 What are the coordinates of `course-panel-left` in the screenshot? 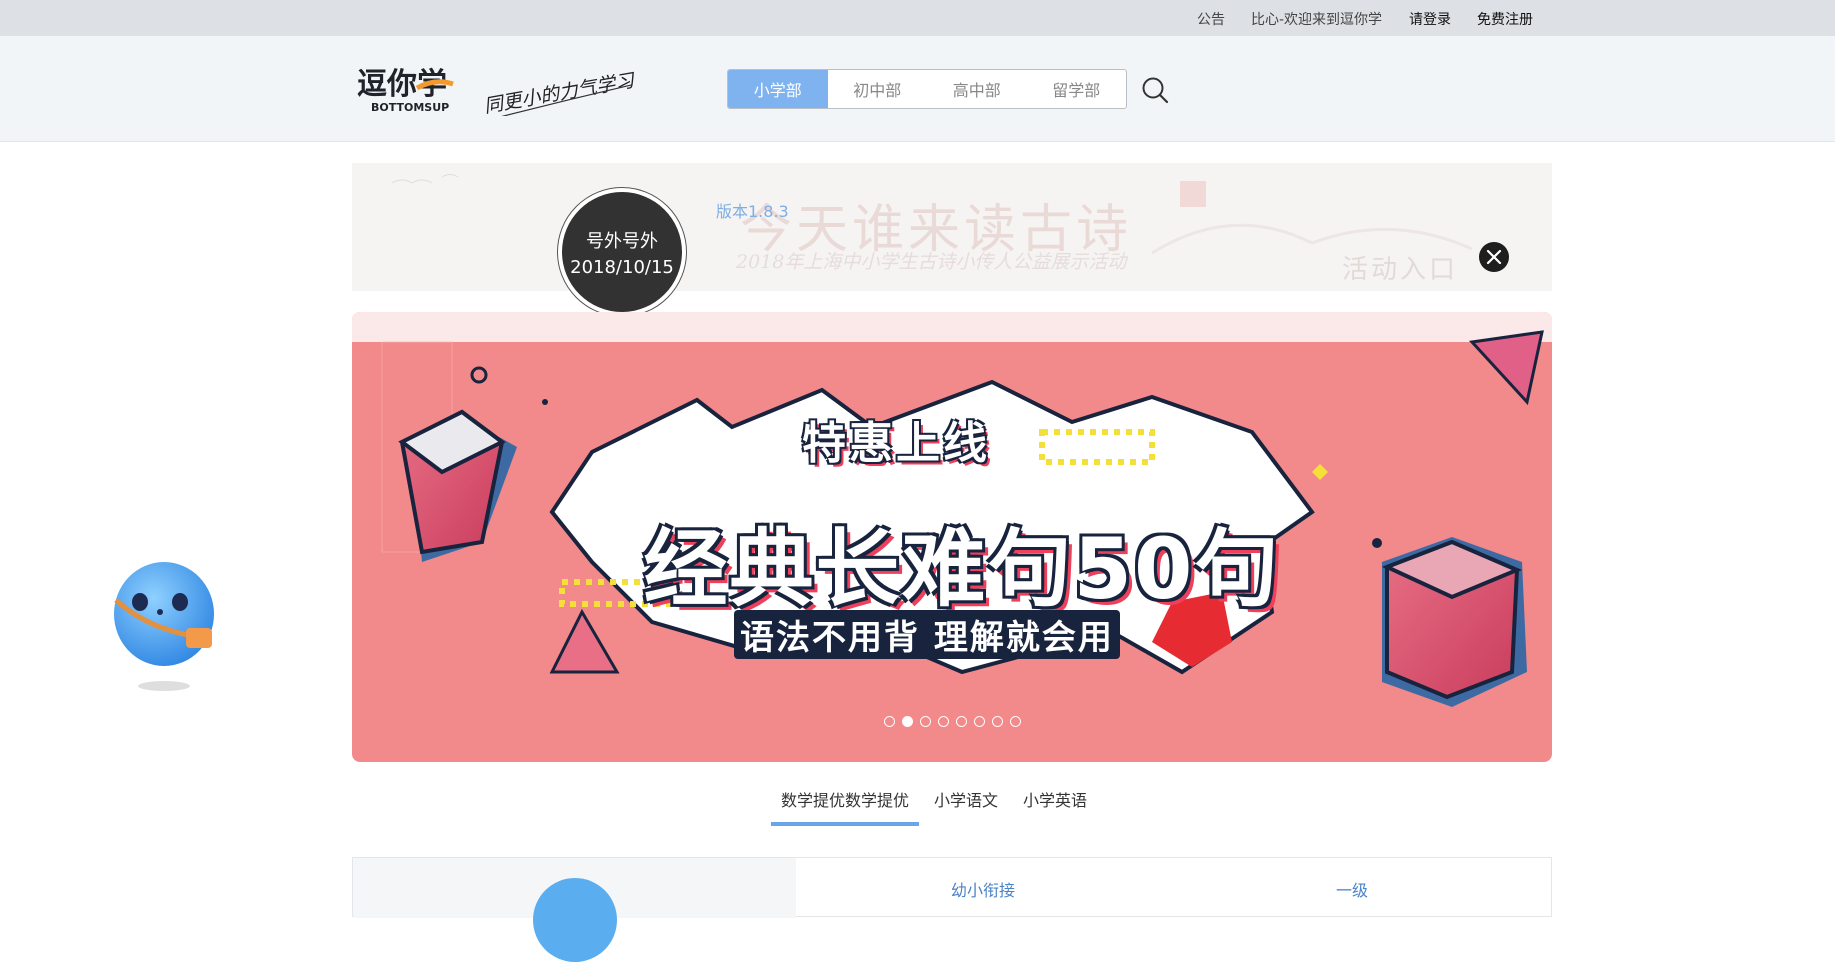 It's located at (574, 910).